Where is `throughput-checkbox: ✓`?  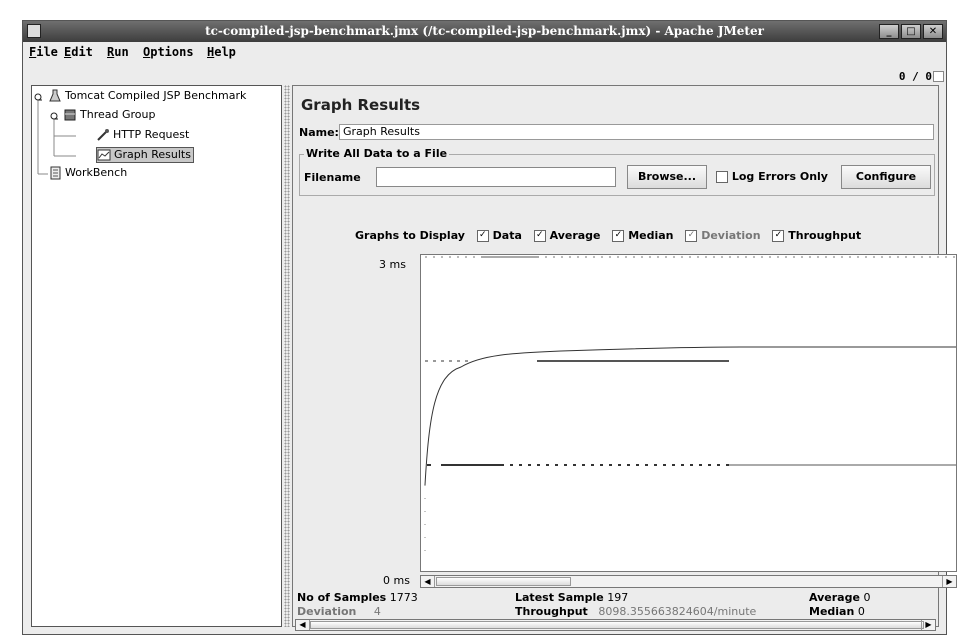 throughput-checkbox: ✓ is located at coordinates (778, 236).